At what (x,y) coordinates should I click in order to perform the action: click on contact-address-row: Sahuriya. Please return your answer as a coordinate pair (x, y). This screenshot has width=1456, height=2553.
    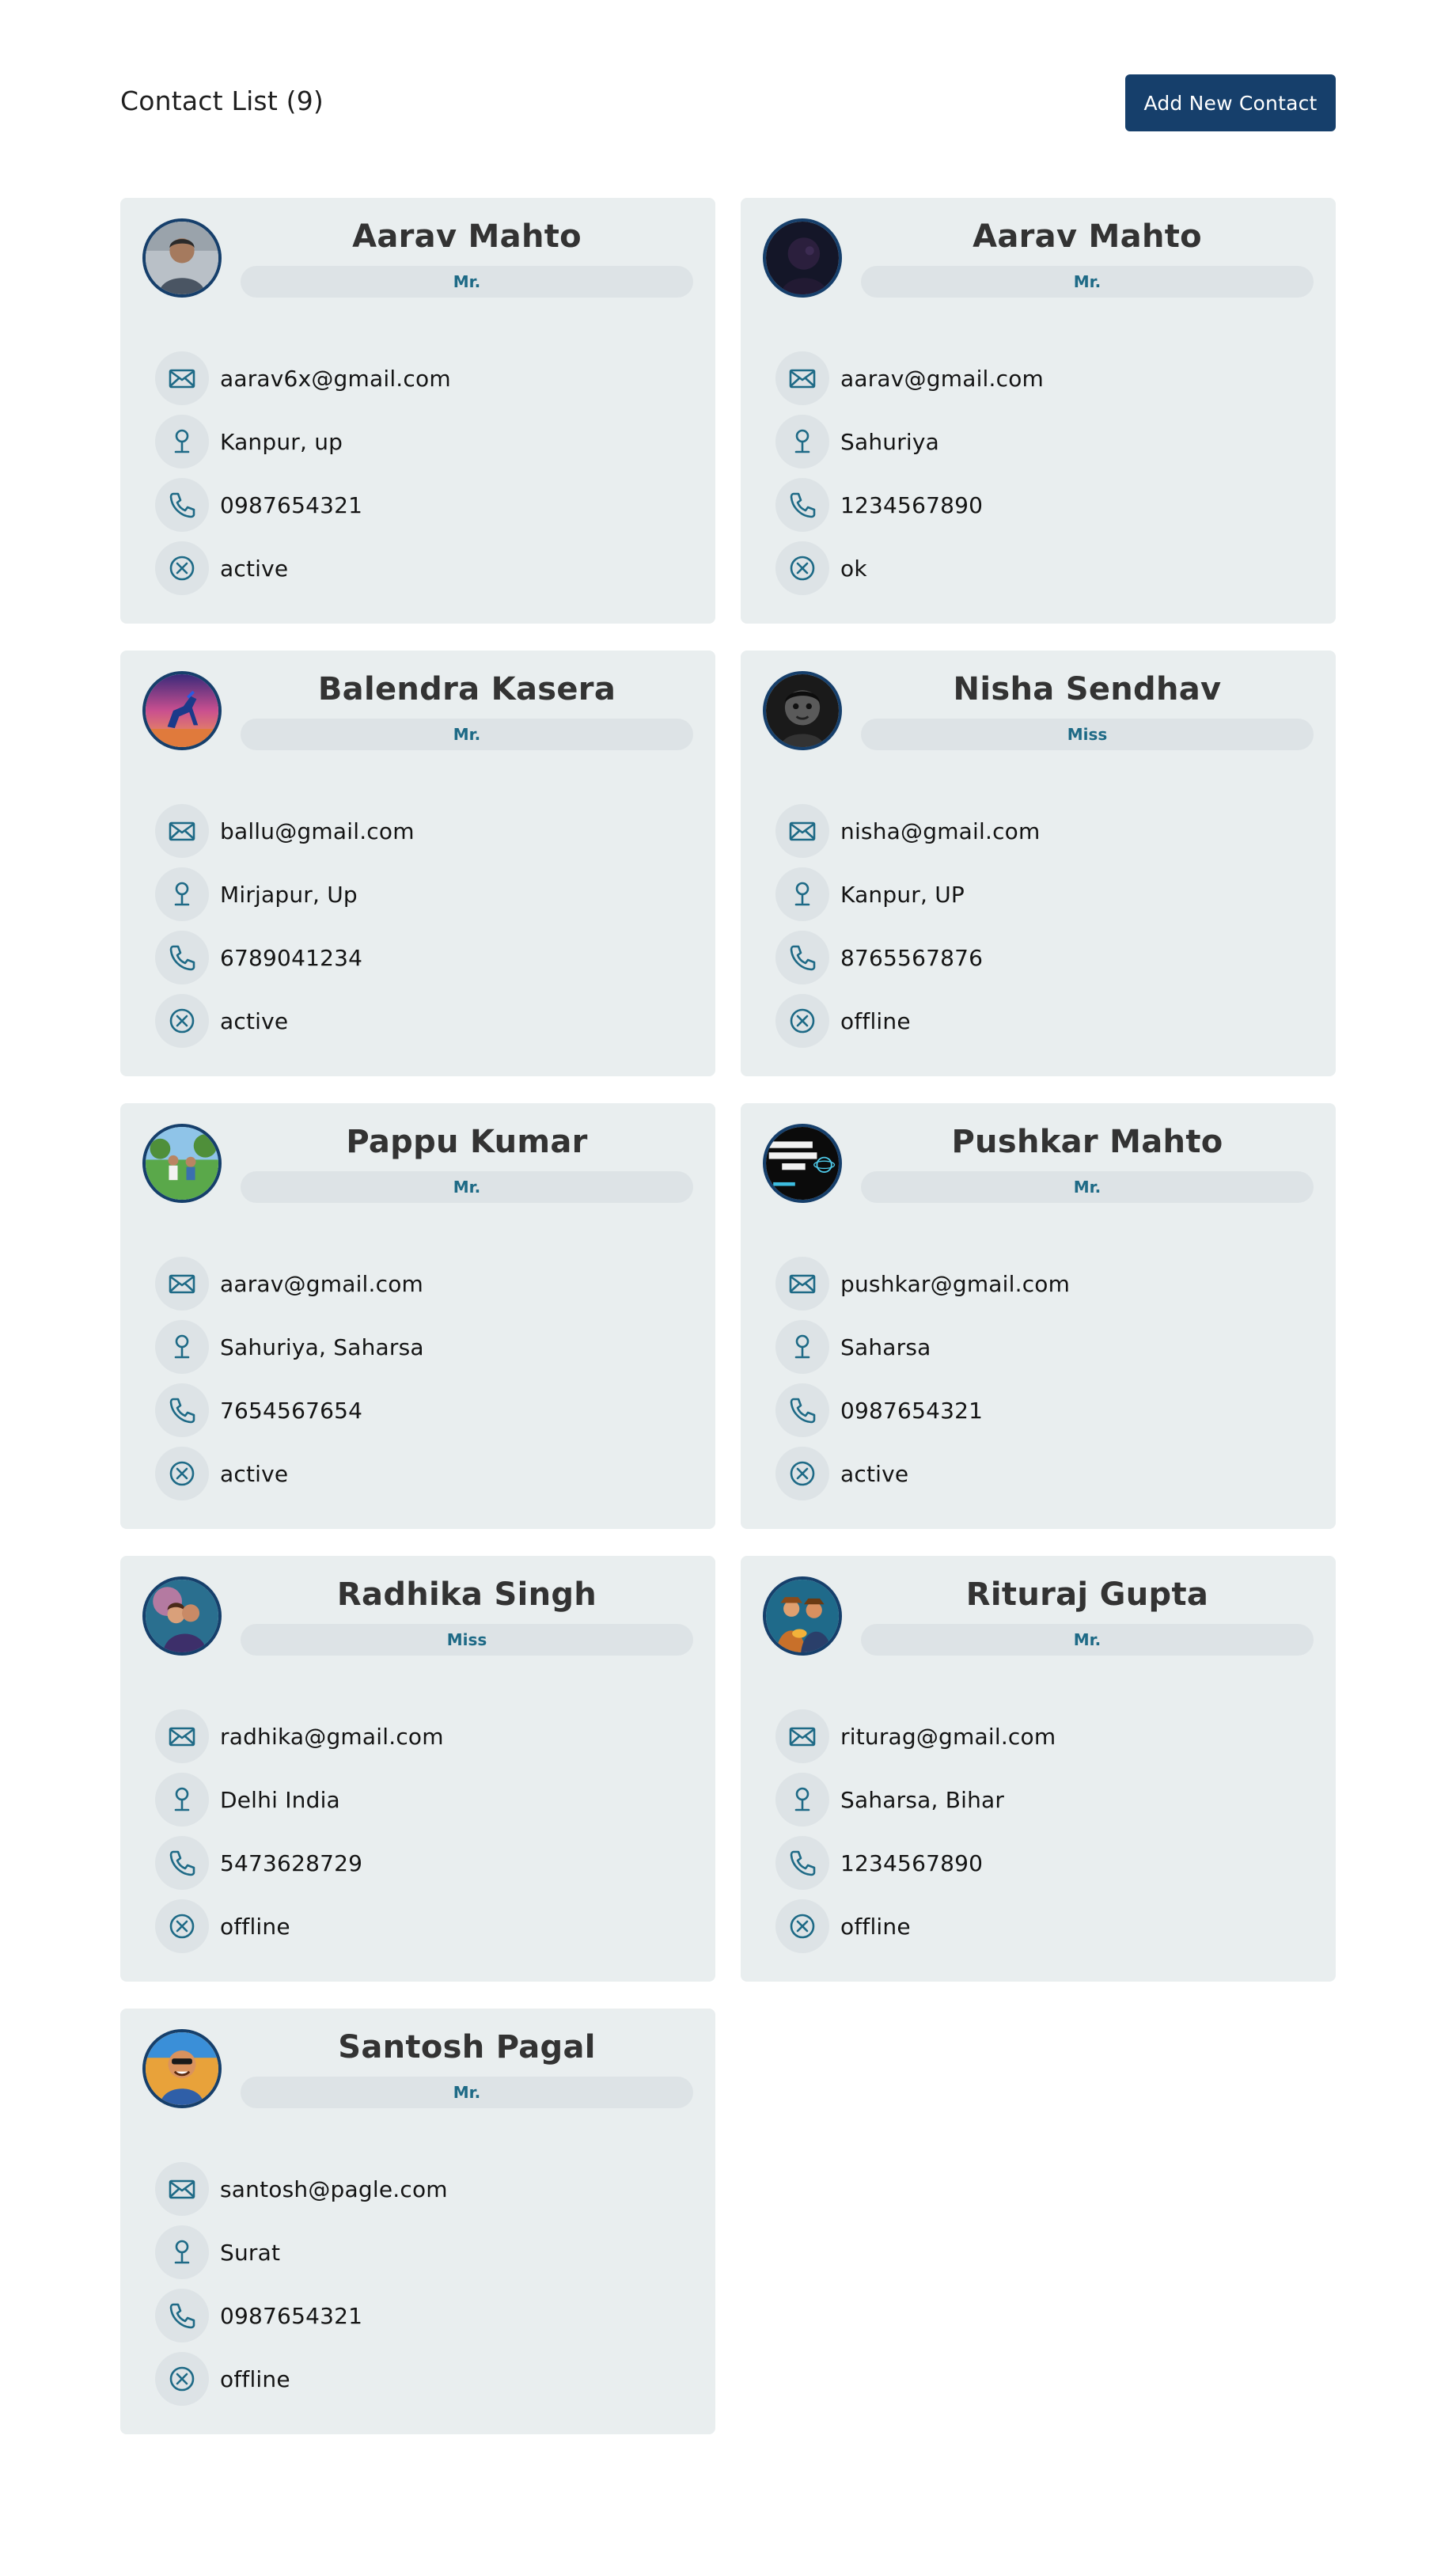
    Looking at the image, I should click on (1044, 441).